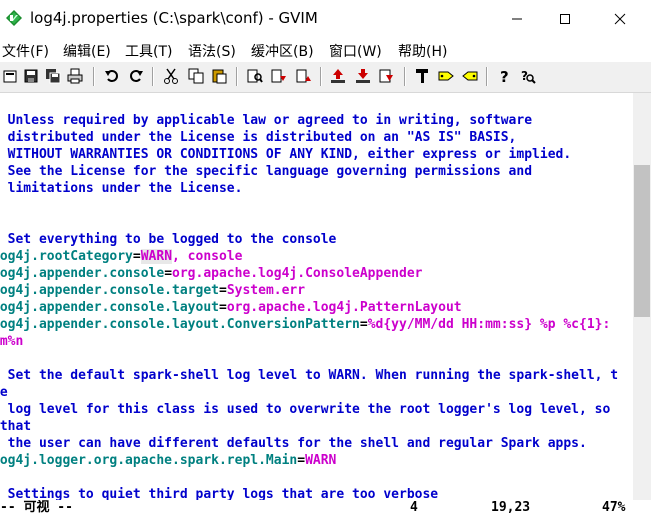  What do you see at coordinates (614, 507) in the screenshot?
I see `file-percent: 47%` at bounding box center [614, 507].